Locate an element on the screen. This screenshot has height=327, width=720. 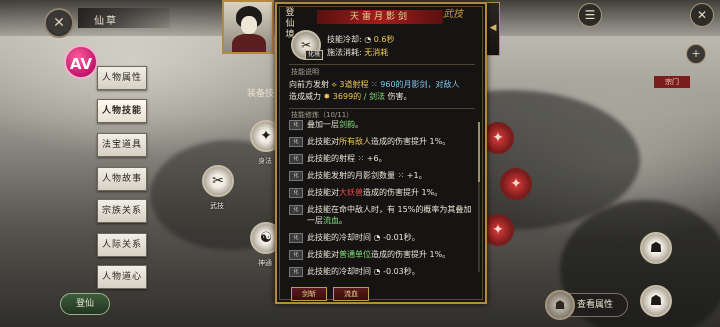
ascend-button: 登仙 is located at coordinates (85, 304).